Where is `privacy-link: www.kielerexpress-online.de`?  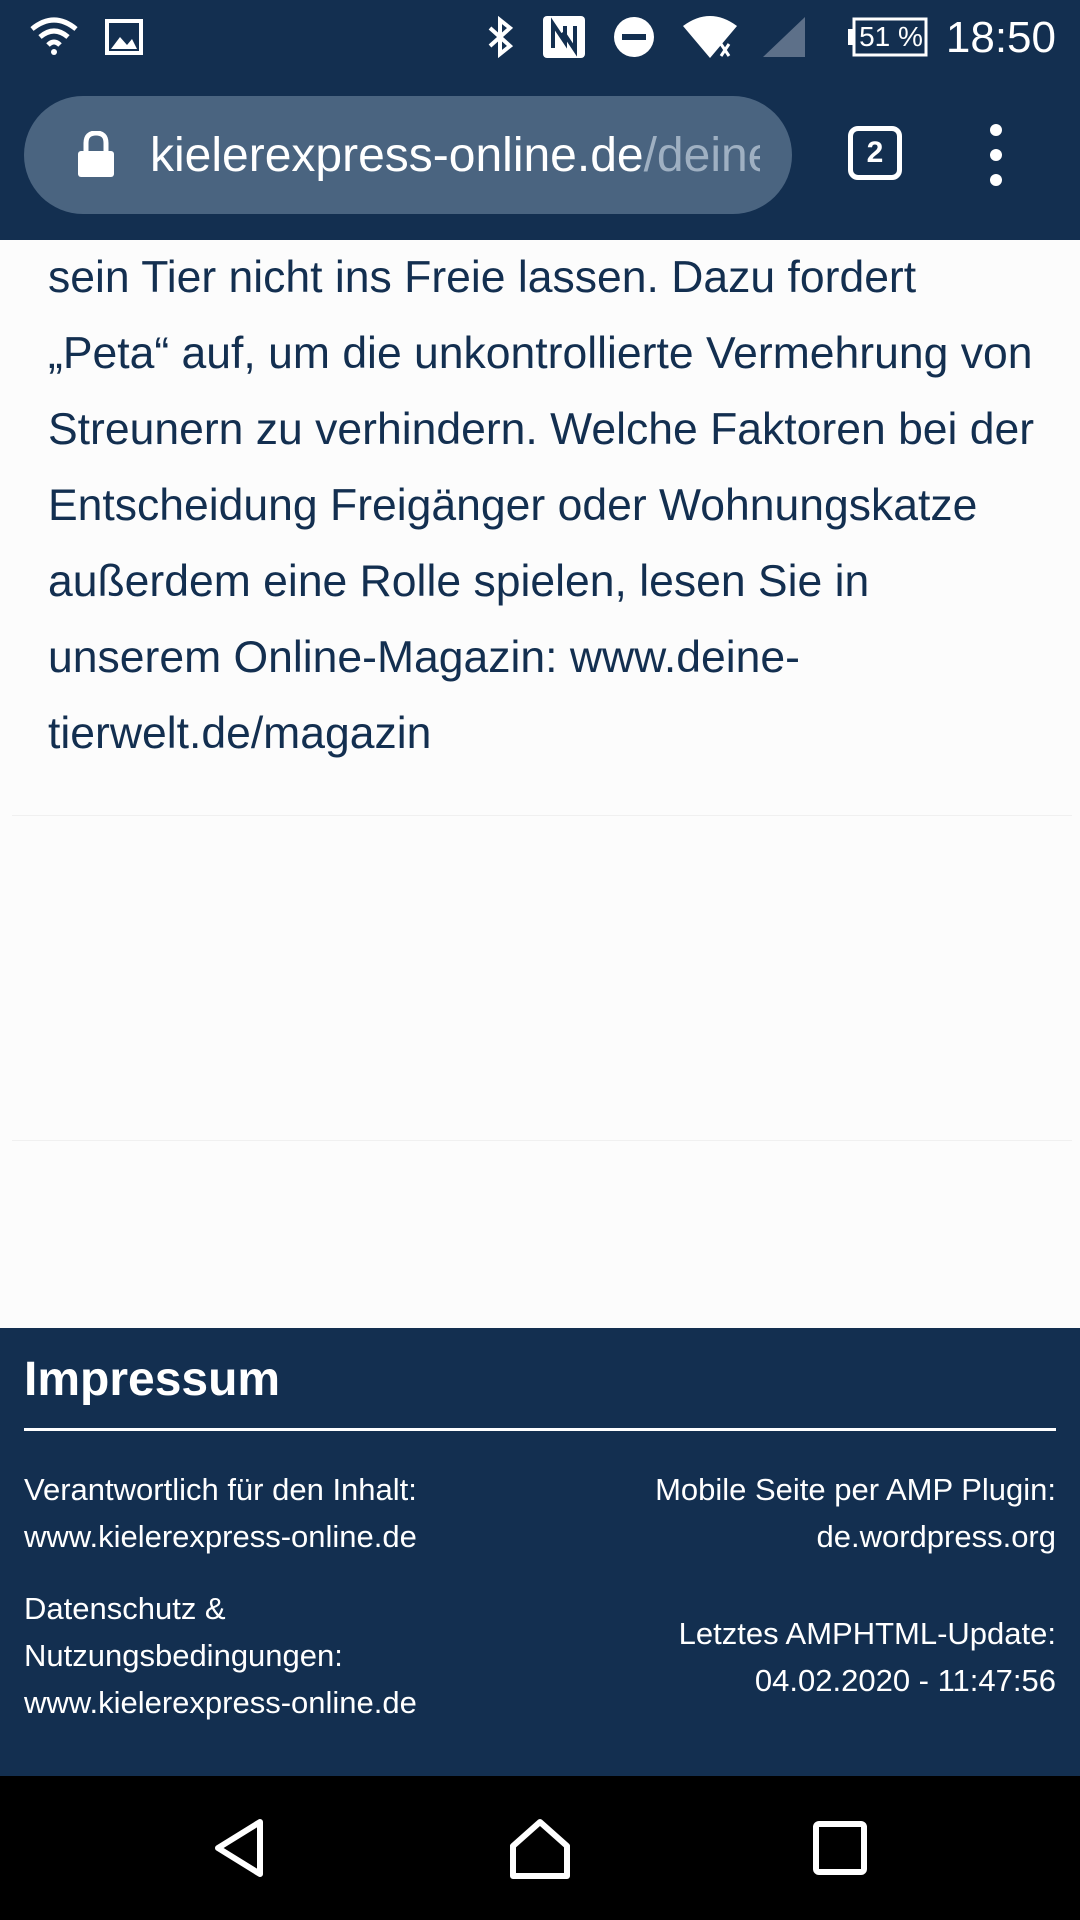
privacy-link: www.kielerexpress-online.de is located at coordinates (220, 1702).